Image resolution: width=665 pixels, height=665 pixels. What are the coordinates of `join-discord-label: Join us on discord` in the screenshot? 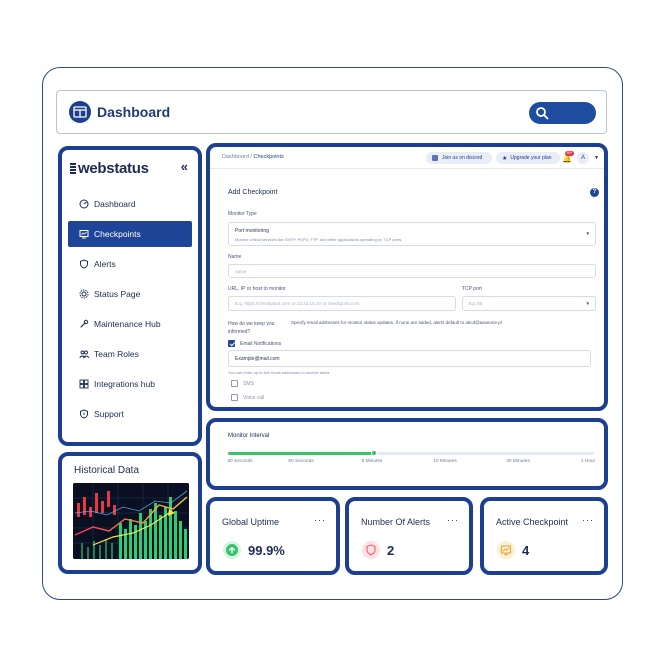 It's located at (462, 158).